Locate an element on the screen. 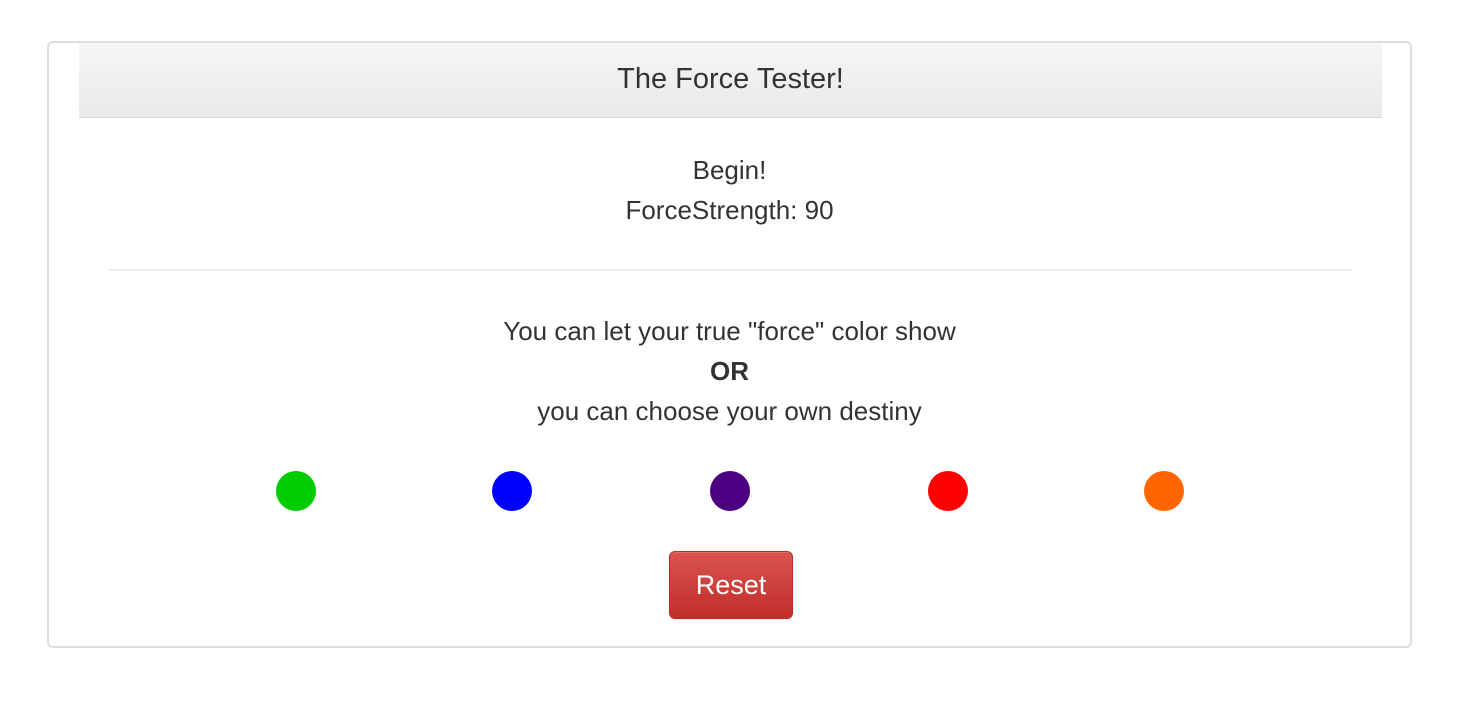  color-swatch-red is located at coordinates (948, 491).